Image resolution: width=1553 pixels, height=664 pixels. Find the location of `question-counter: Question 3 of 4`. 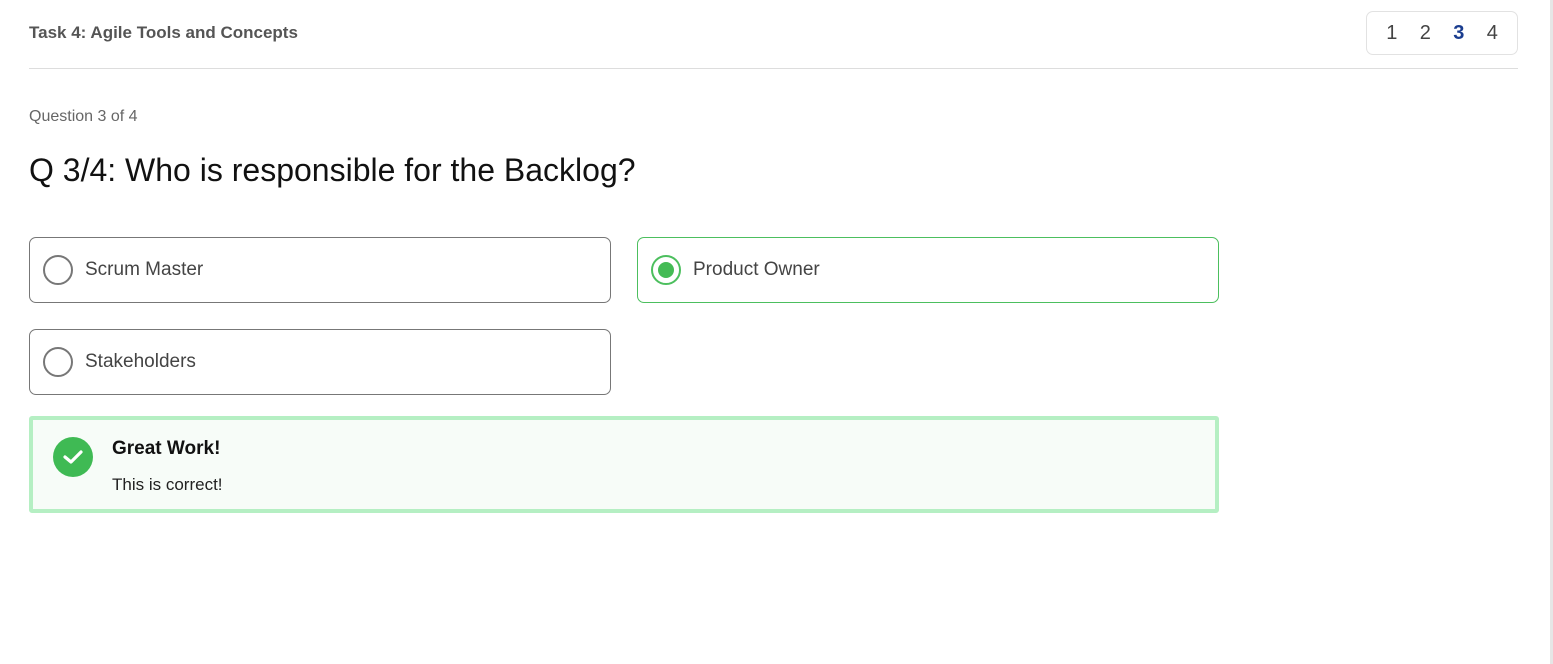

question-counter: Question 3 of 4 is located at coordinates (83, 116).